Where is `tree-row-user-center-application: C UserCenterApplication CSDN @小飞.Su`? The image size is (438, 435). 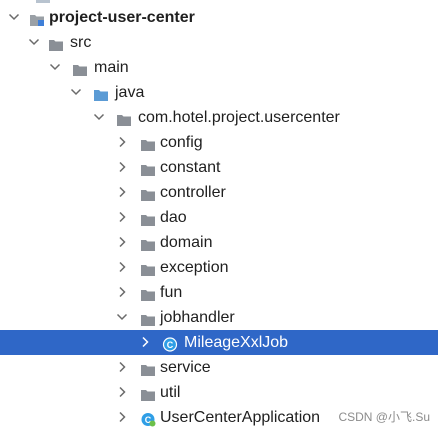
tree-row-user-center-application: C UserCenterApplication CSDN @小飞.Su is located at coordinates (219, 417).